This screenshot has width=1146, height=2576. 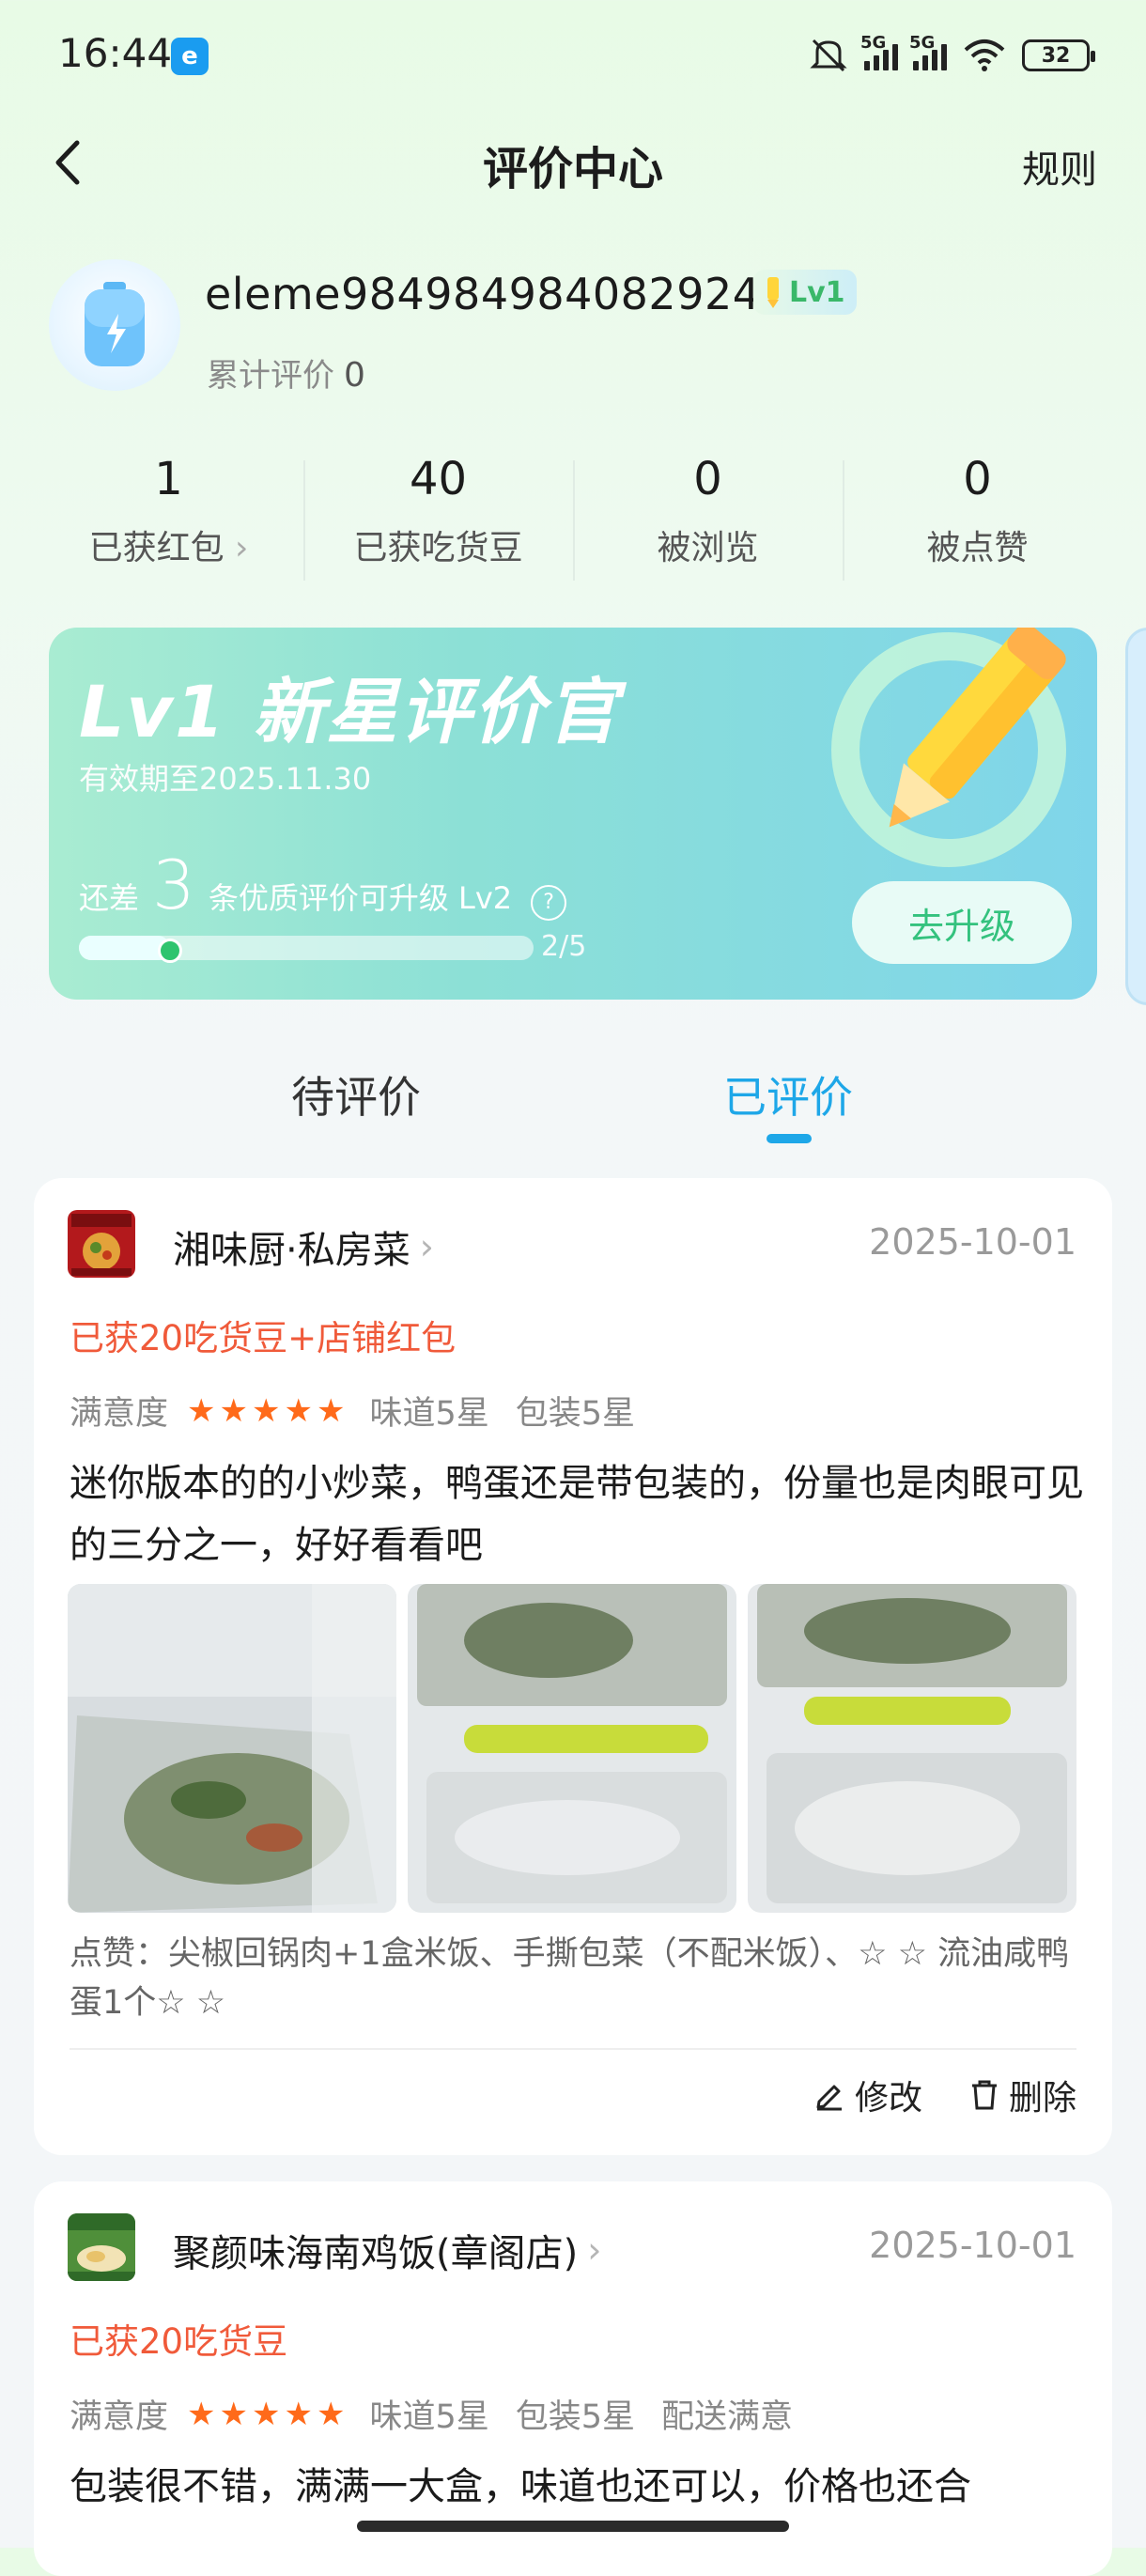 What do you see at coordinates (949, 747) in the screenshot?
I see `pencil-illustration-icon` at bounding box center [949, 747].